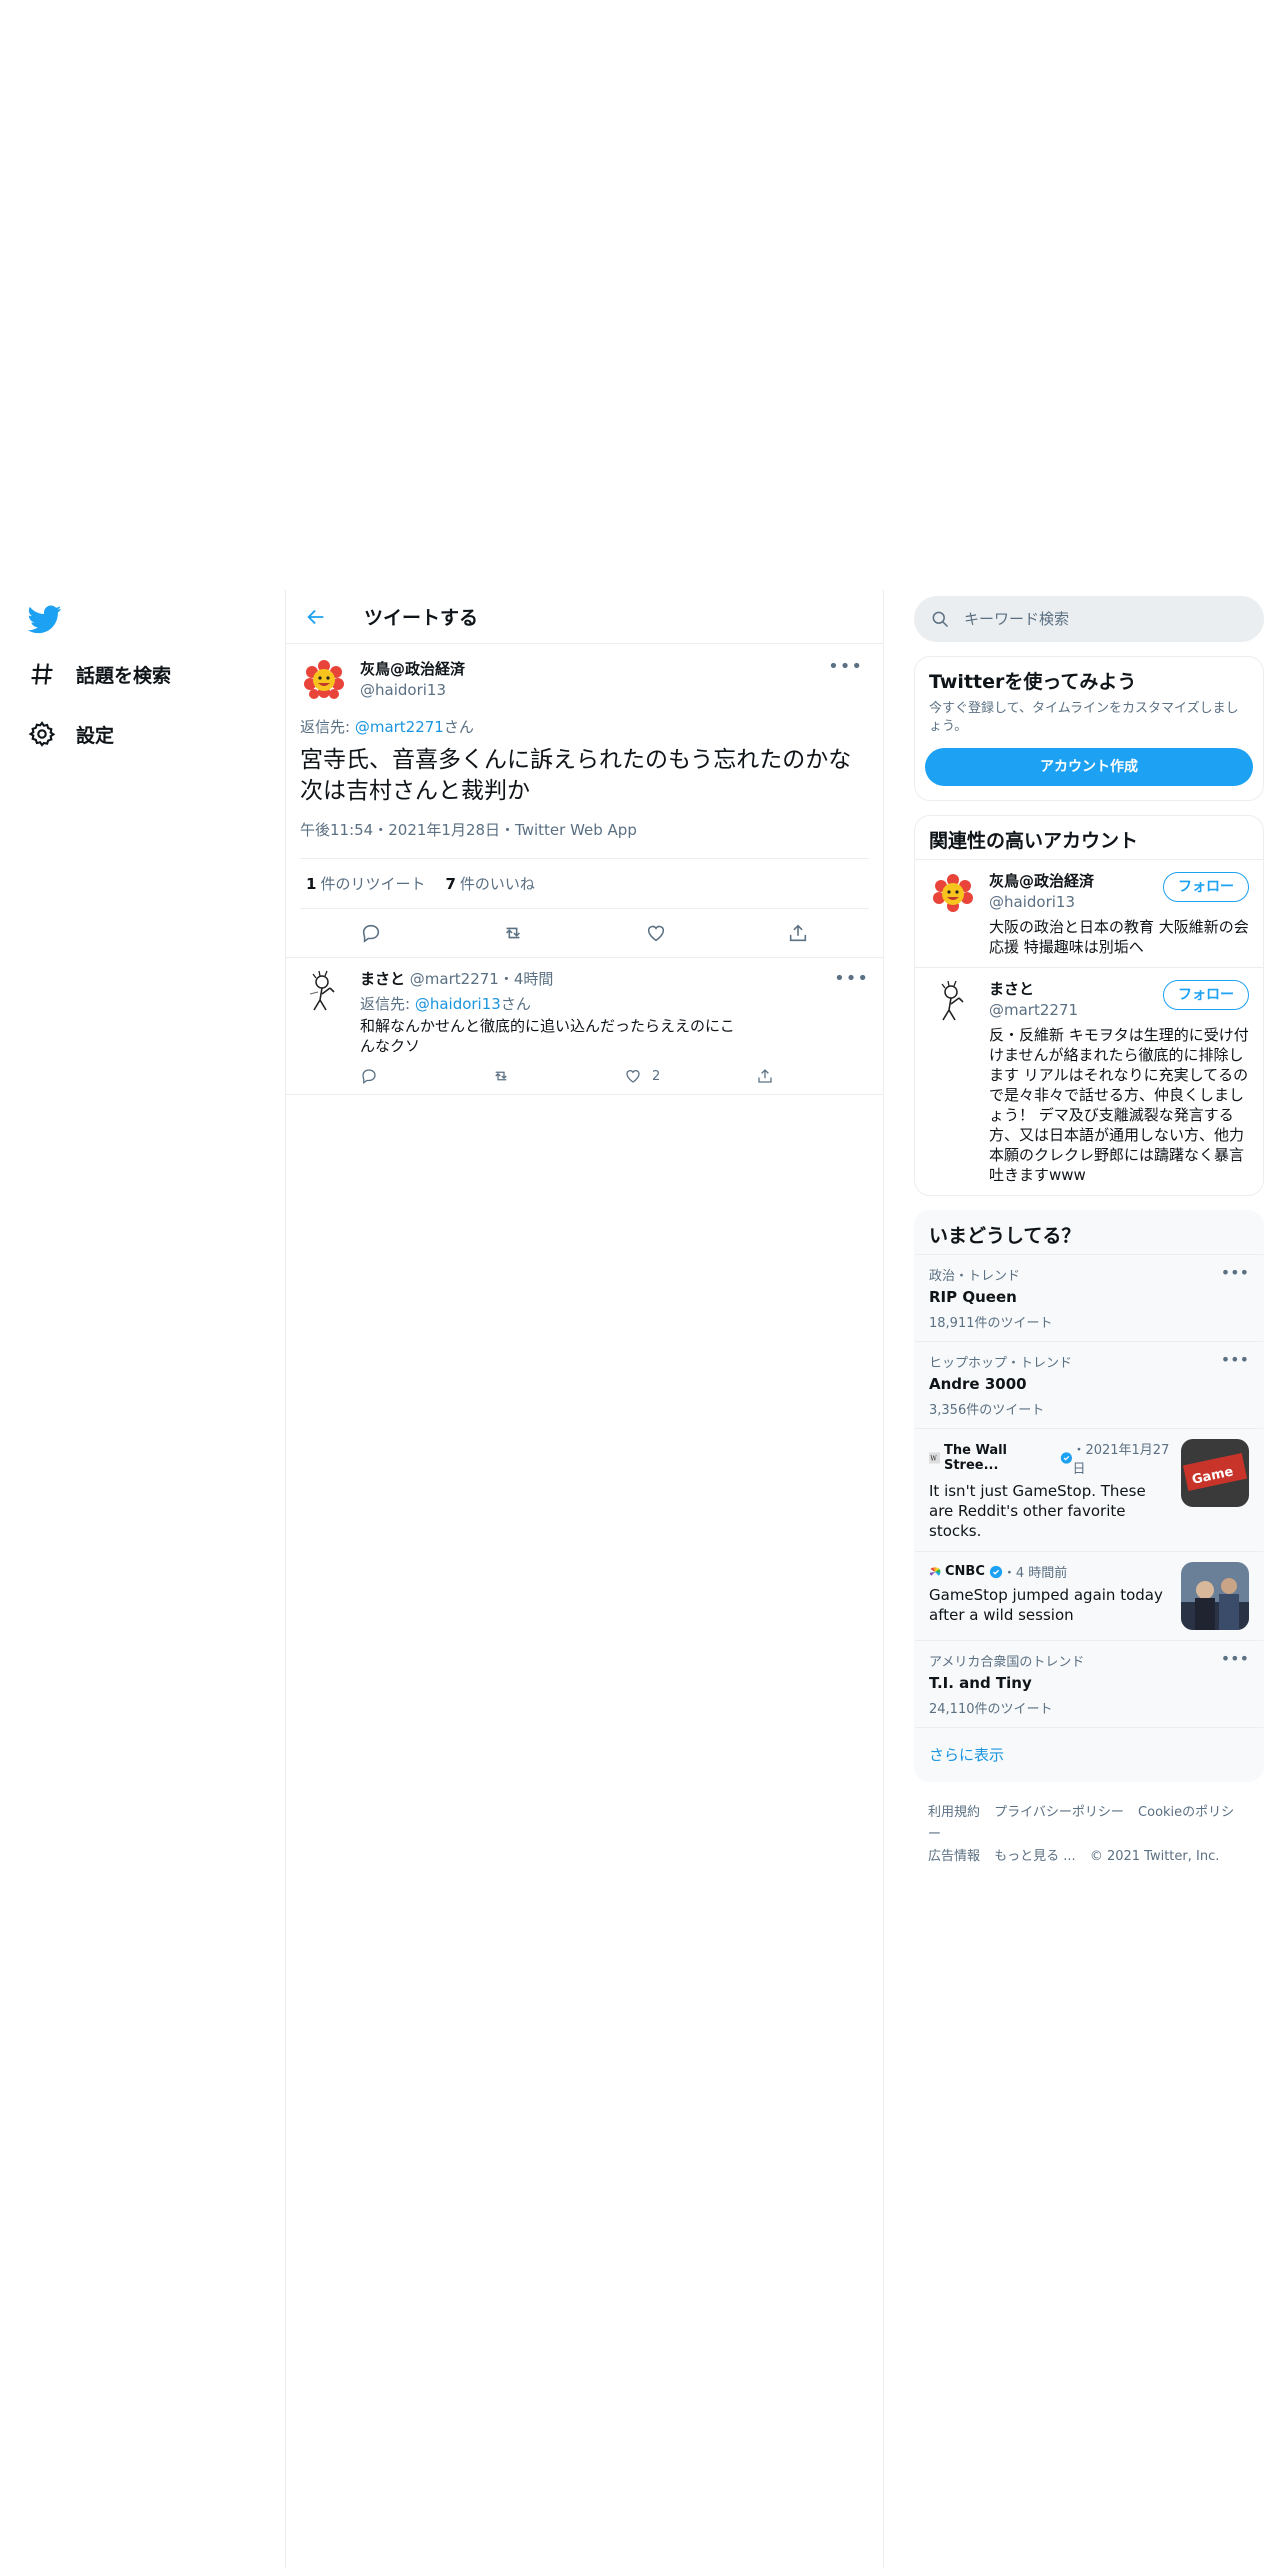 Image resolution: width=1284 pixels, height=2568 pixels. I want to click on related-title: 関連性の高いアカウント, so click(1034, 841).